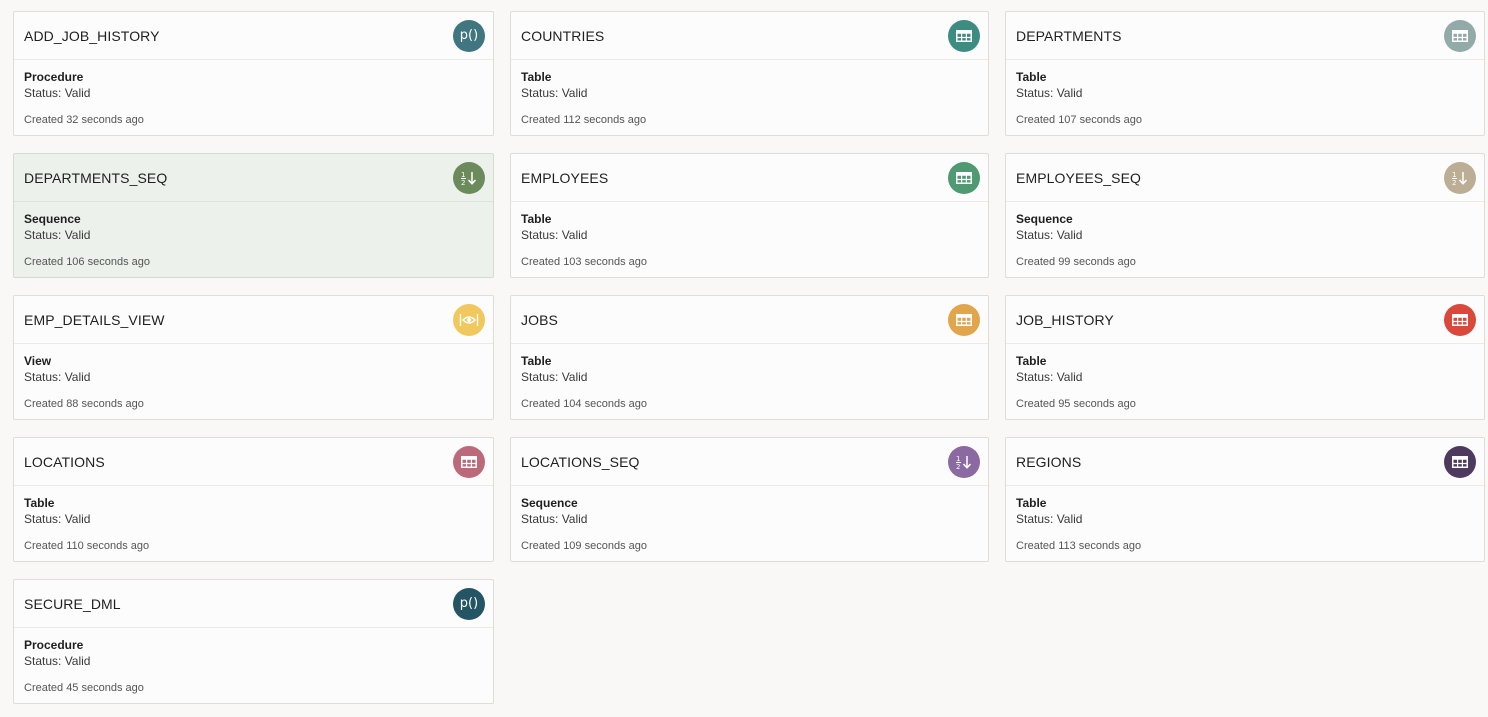 This screenshot has height=717, width=1488. What do you see at coordinates (1065, 320) in the screenshot?
I see `object-name: JOB_HISTORY` at bounding box center [1065, 320].